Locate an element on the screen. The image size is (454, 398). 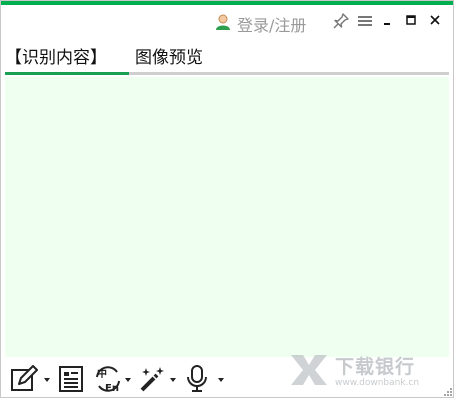
tab-image-preview: 图像预览 is located at coordinates (169, 56).